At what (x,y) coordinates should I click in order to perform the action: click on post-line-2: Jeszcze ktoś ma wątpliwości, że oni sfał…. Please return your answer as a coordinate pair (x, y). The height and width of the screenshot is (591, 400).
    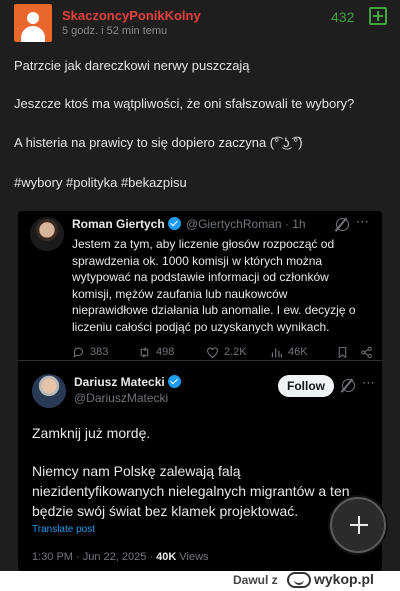
    Looking at the image, I should click on (184, 103).